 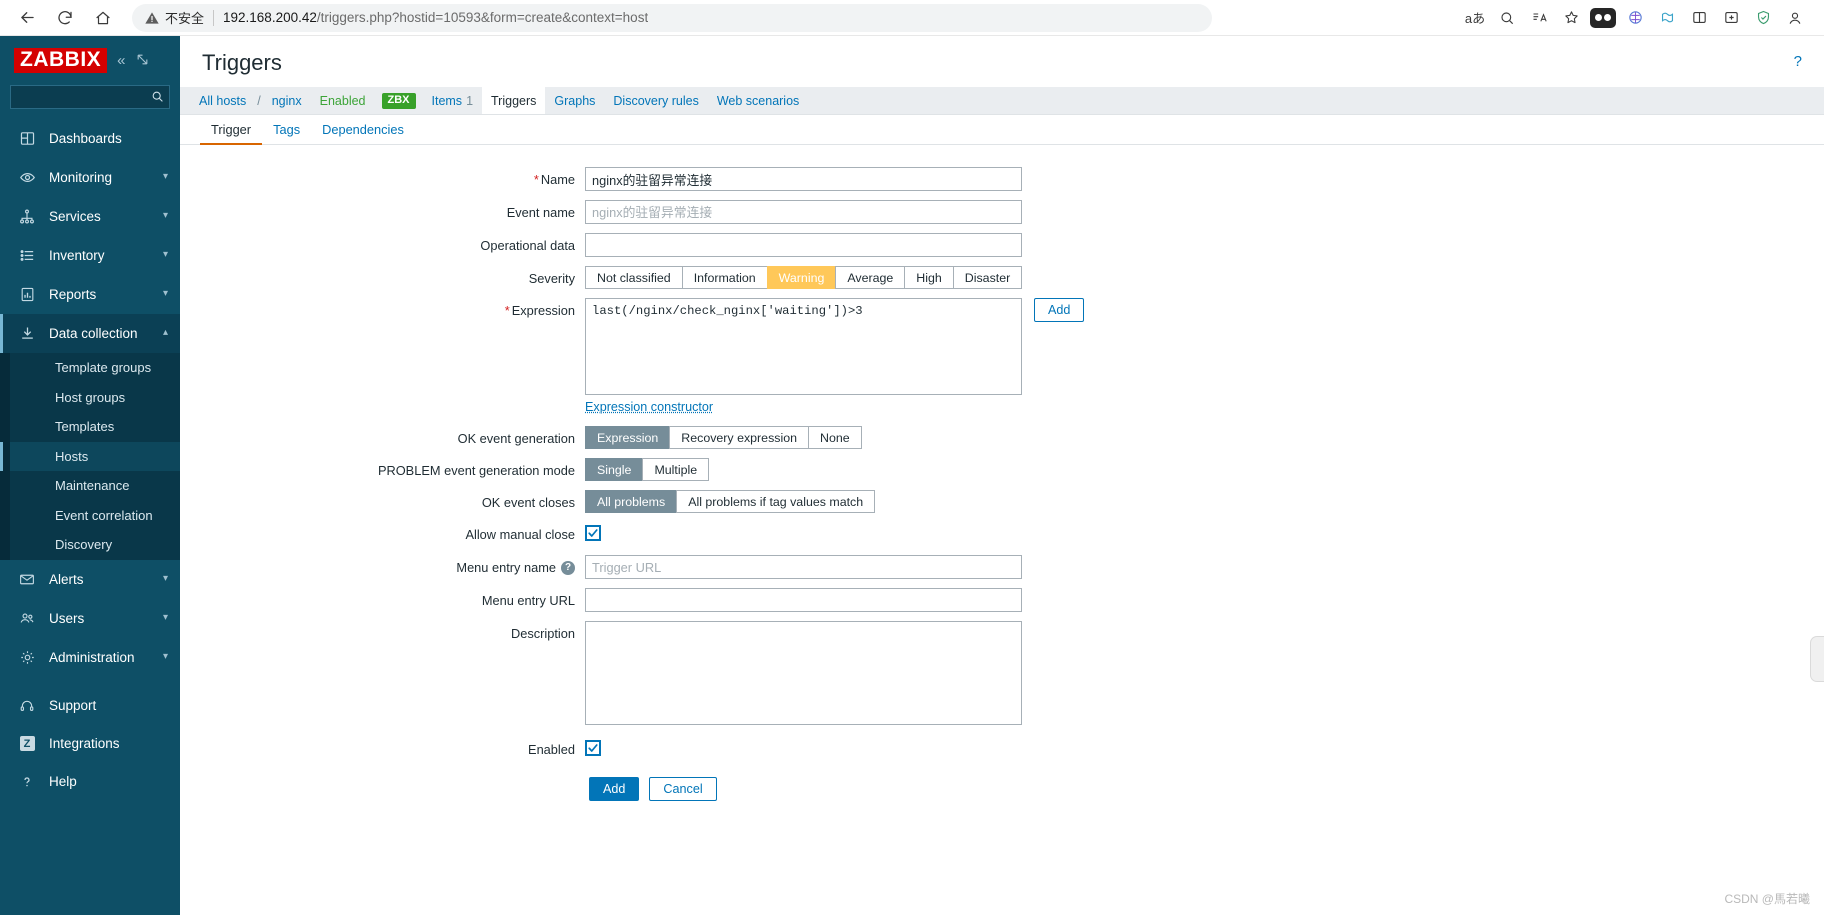 What do you see at coordinates (90, 397) in the screenshot?
I see `sidebar-item-host-groups: Host groups` at bounding box center [90, 397].